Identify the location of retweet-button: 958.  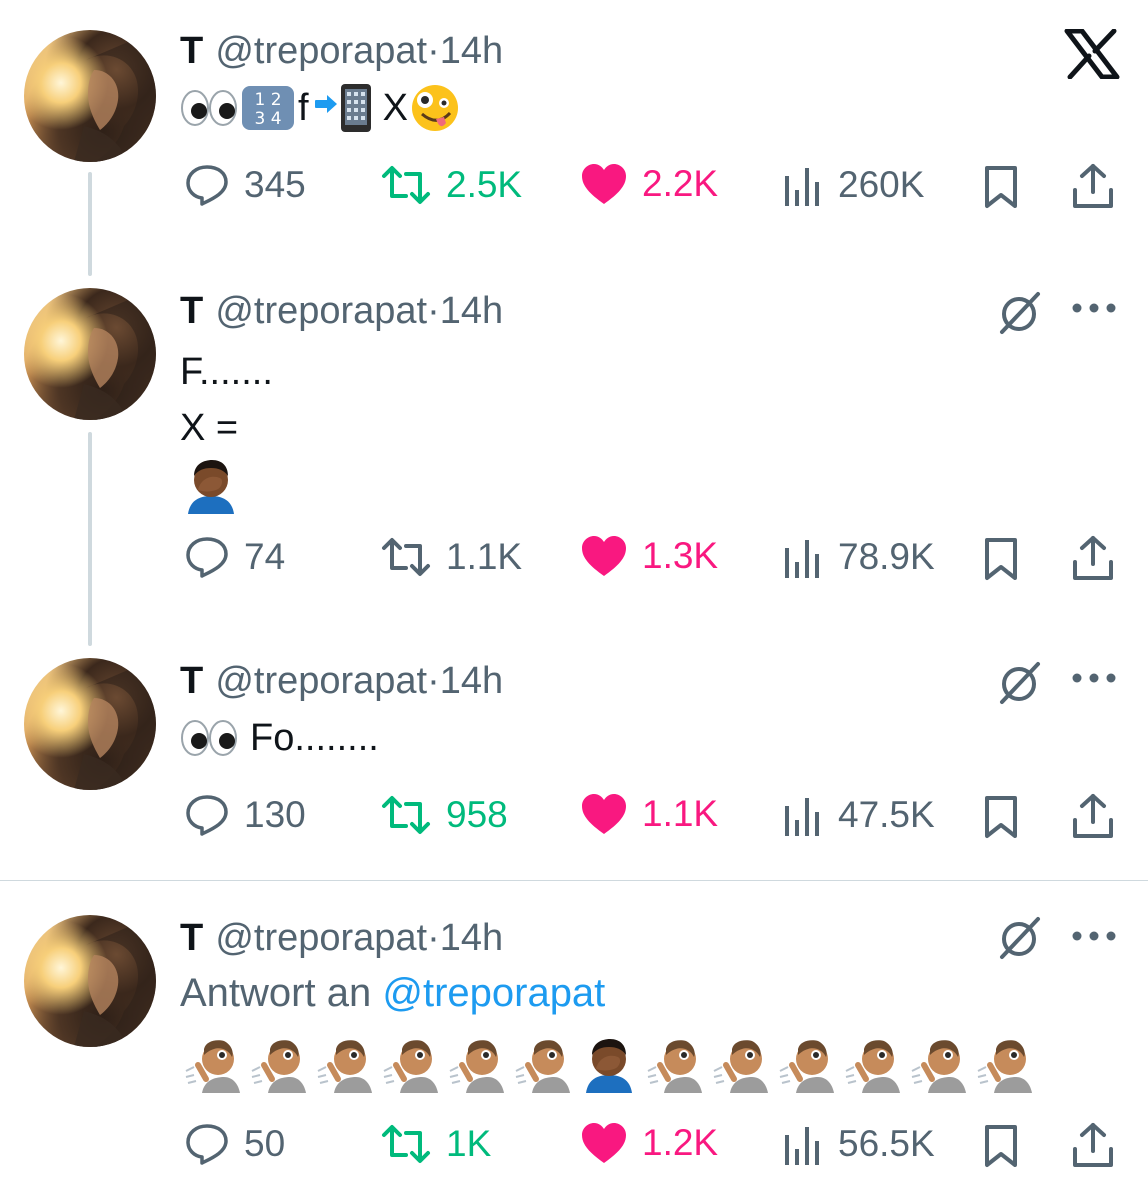
(444, 815).